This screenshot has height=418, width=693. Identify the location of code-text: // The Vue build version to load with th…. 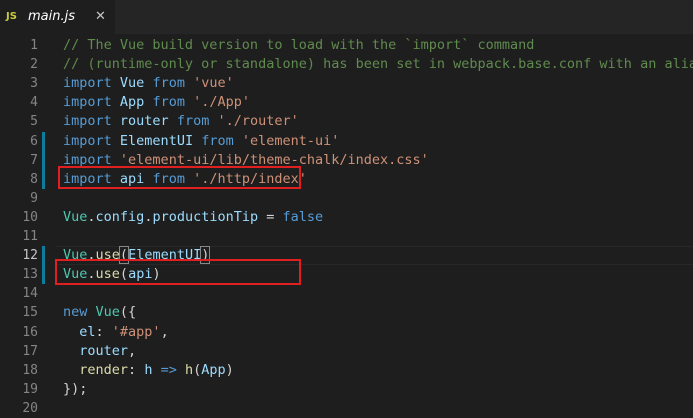
(298, 45).